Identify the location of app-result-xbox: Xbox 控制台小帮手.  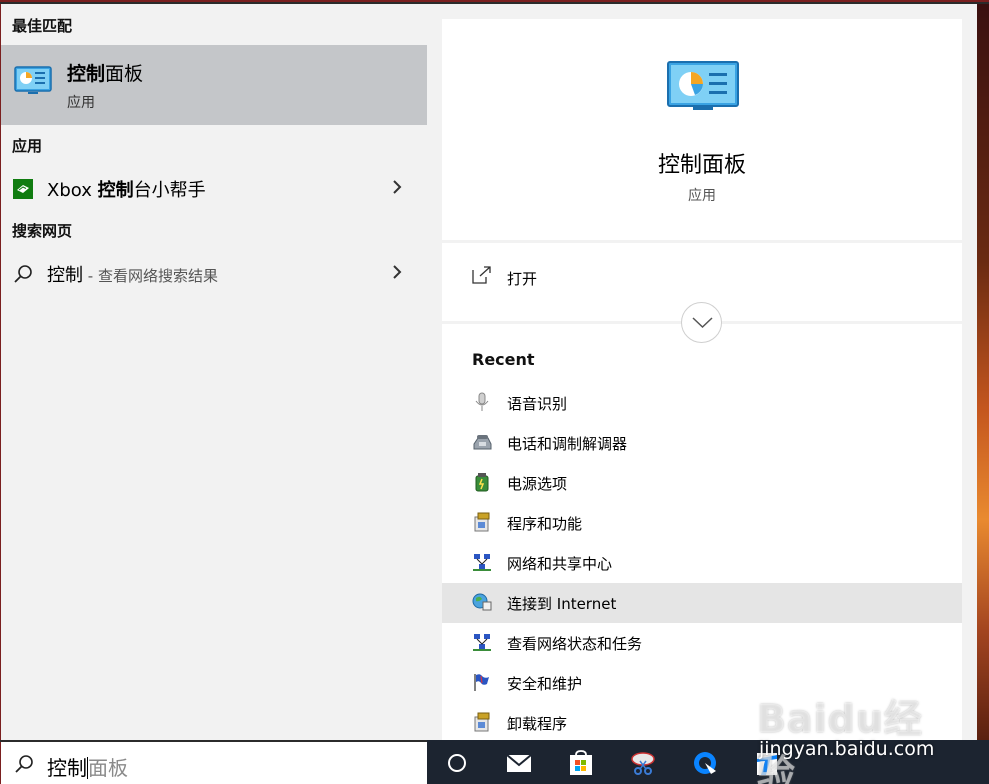
(214, 188).